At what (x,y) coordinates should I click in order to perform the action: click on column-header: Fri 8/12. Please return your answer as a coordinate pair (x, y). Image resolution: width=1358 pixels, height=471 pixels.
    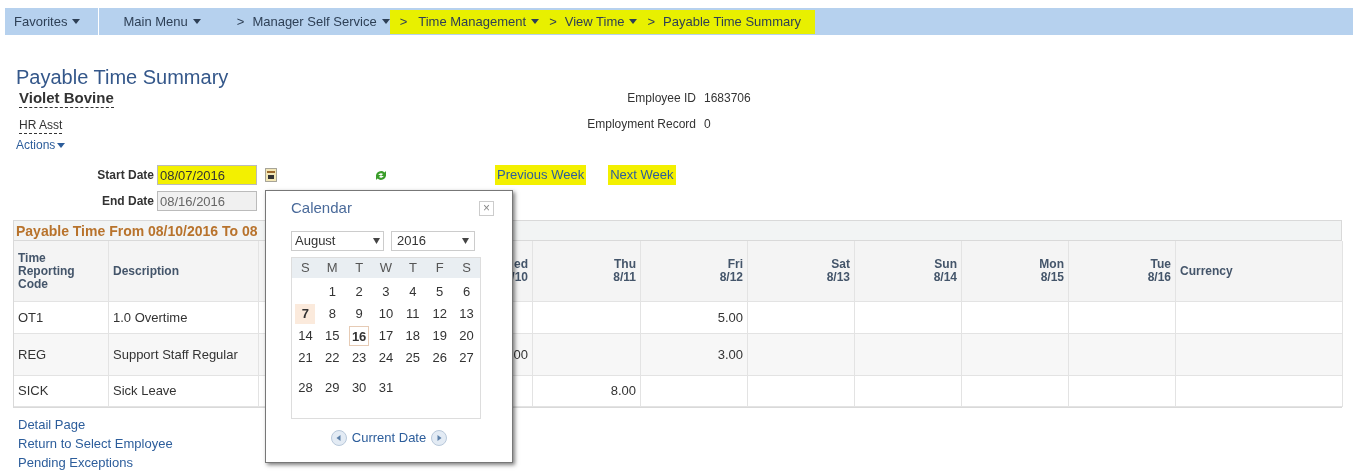
    Looking at the image, I should click on (694, 271).